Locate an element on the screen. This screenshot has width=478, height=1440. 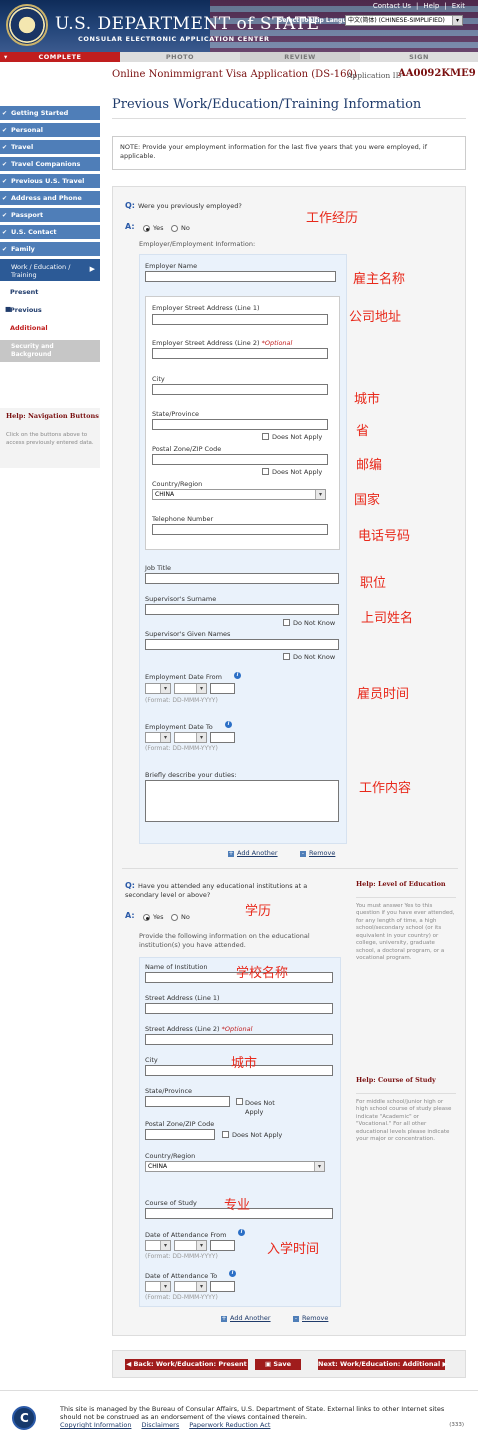
institution-name-label: Name of Institution is located at coordinates (176, 967).